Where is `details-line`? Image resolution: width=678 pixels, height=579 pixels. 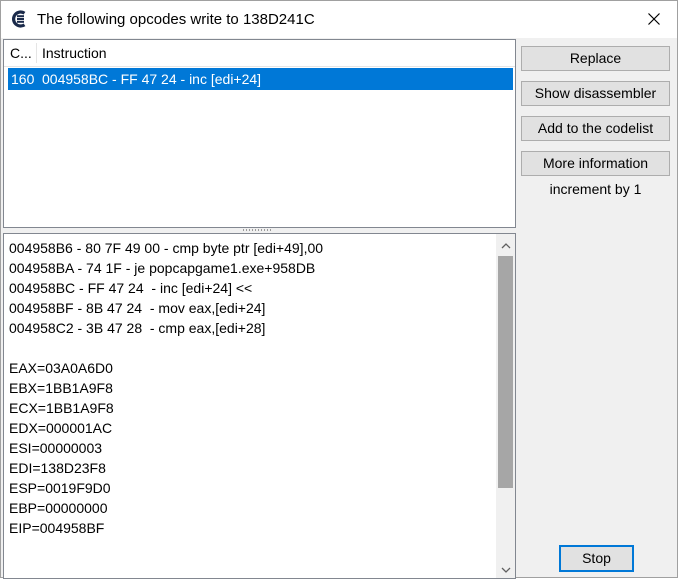
details-line is located at coordinates (249, 348).